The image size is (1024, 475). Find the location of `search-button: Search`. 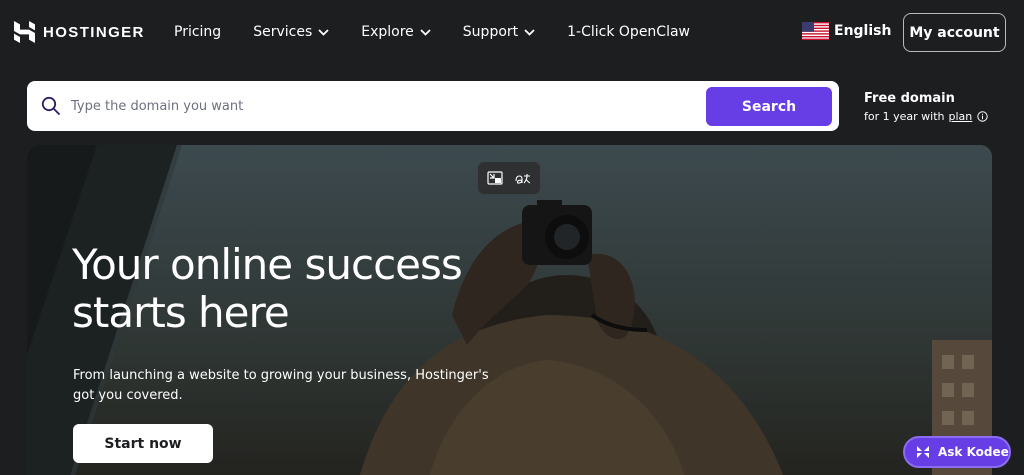

search-button: Search is located at coordinates (769, 106).